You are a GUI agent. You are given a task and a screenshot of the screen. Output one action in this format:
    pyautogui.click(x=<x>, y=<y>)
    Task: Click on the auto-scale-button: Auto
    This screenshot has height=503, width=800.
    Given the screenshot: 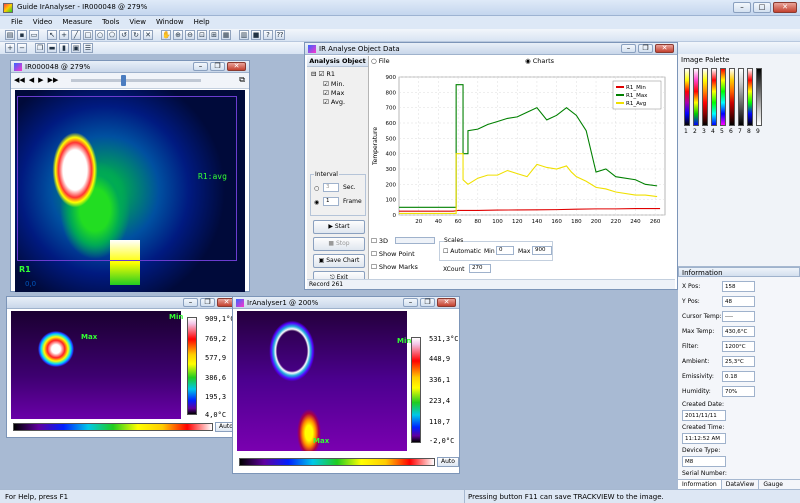 What is the action you would take?
    pyautogui.click(x=448, y=462)
    